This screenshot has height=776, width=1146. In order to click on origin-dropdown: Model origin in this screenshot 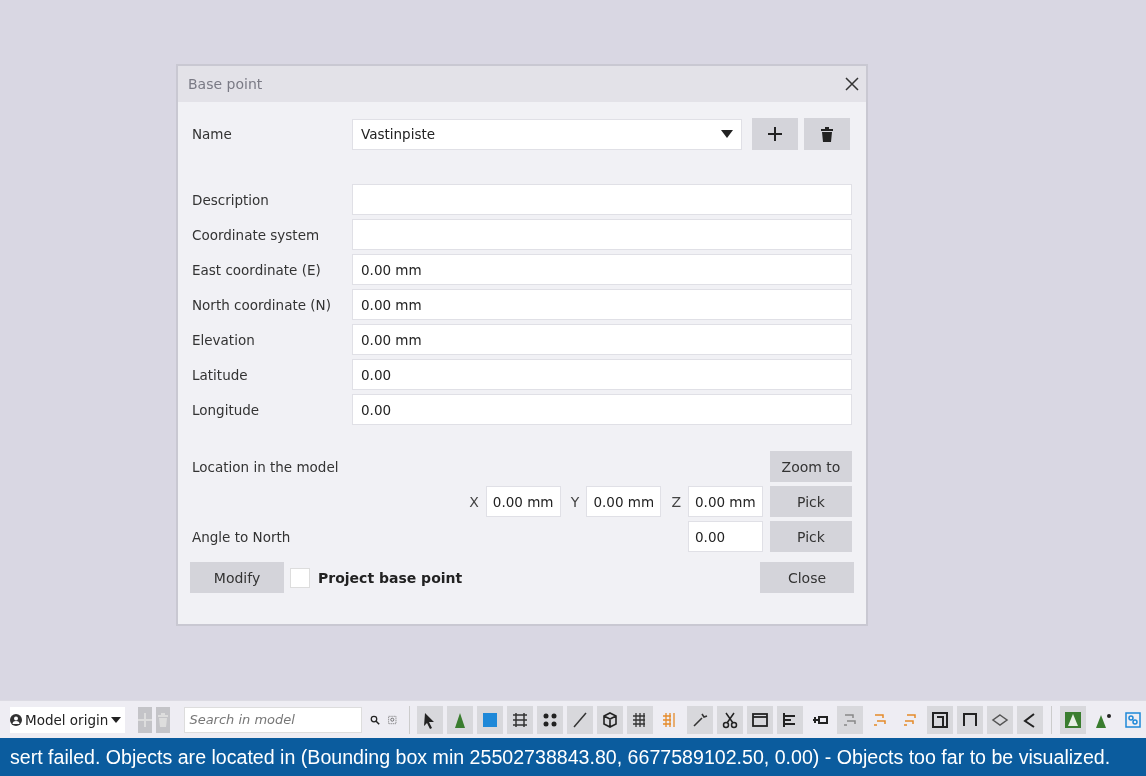, I will do `click(68, 719)`.